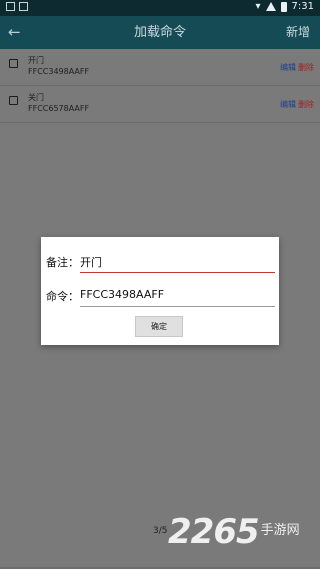 The width and height of the screenshot is (320, 569). I want to click on status-time: 7:31, so click(302, 6).